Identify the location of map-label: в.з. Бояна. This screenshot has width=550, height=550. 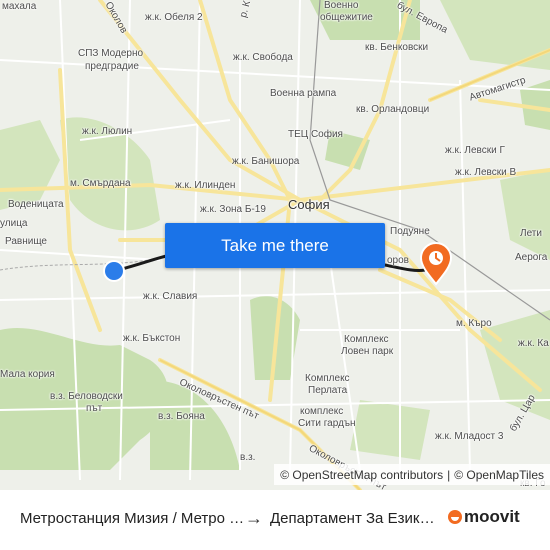
(181, 416).